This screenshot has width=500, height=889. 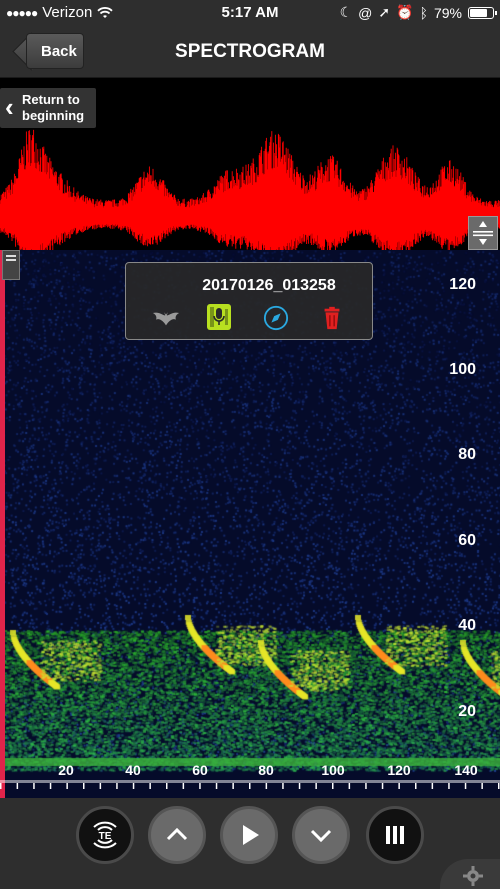 What do you see at coordinates (269, 285) in the screenshot?
I see `recording-filename: 20170126_013258` at bounding box center [269, 285].